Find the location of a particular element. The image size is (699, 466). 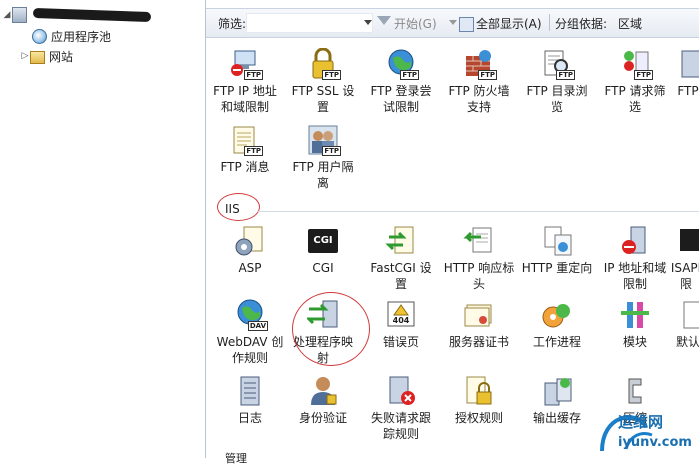

collapse-icon: ◢ is located at coordinates (7, 15).